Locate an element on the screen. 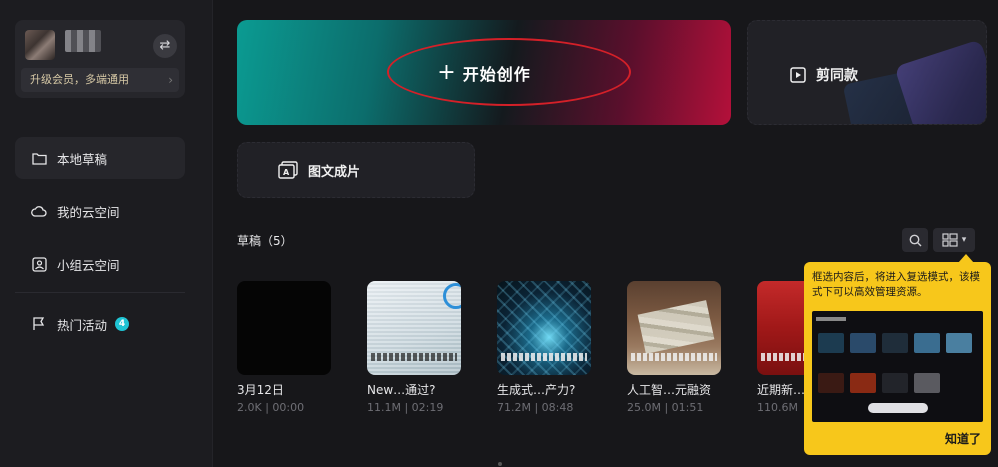 The image size is (998, 467). template-button: 剪同款 is located at coordinates (867, 72).